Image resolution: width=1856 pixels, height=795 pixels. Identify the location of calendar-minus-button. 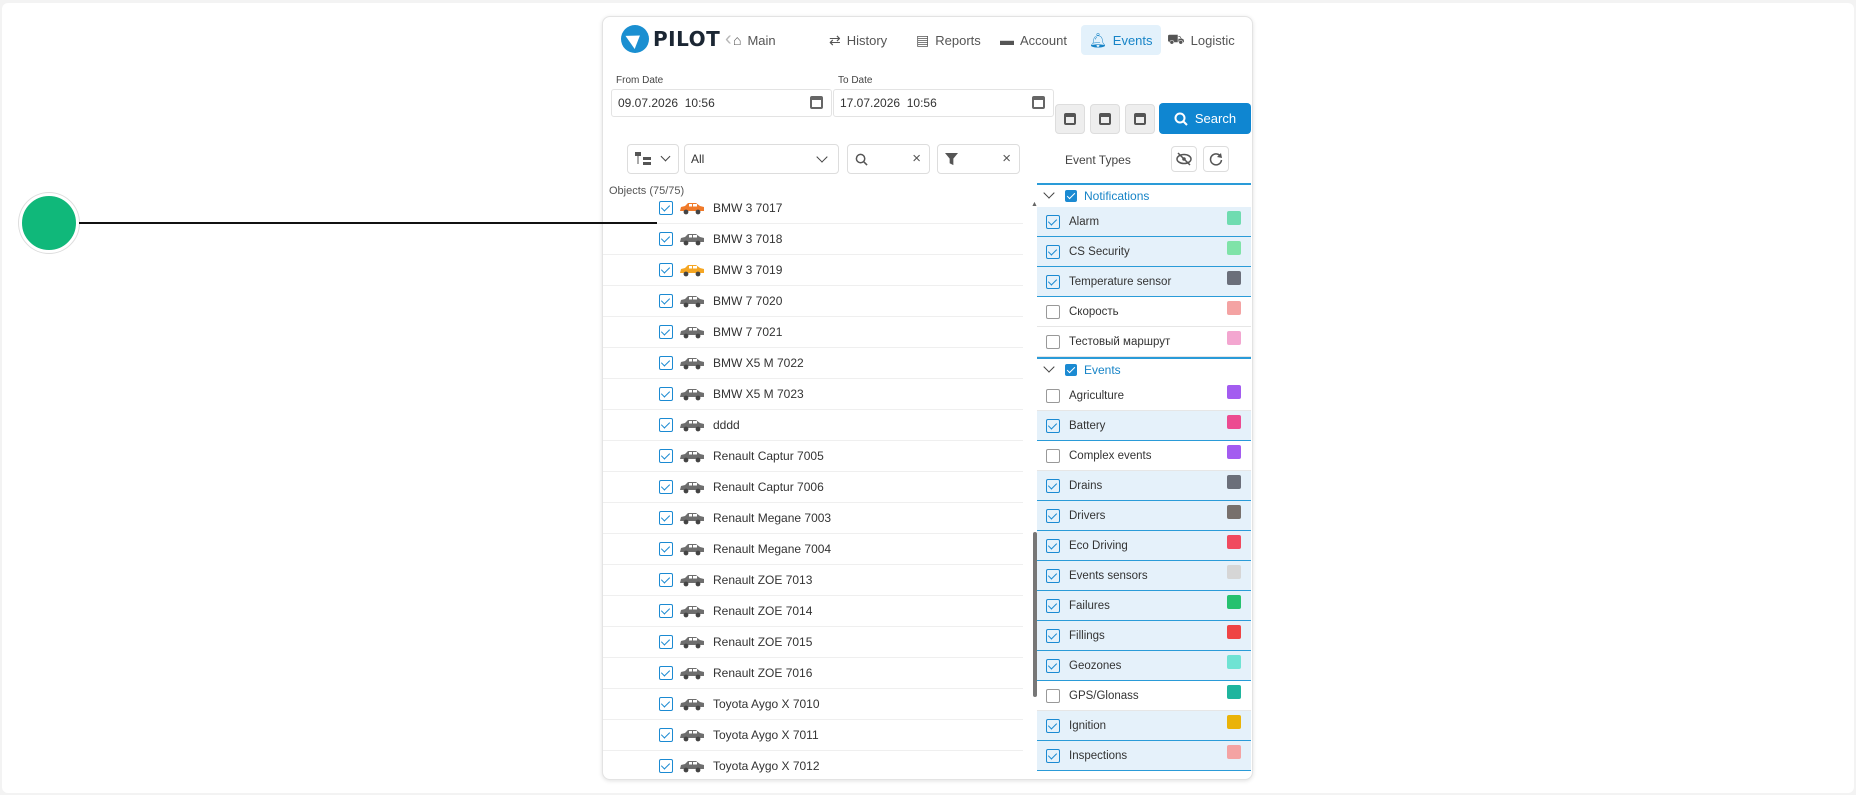
(1140, 119).